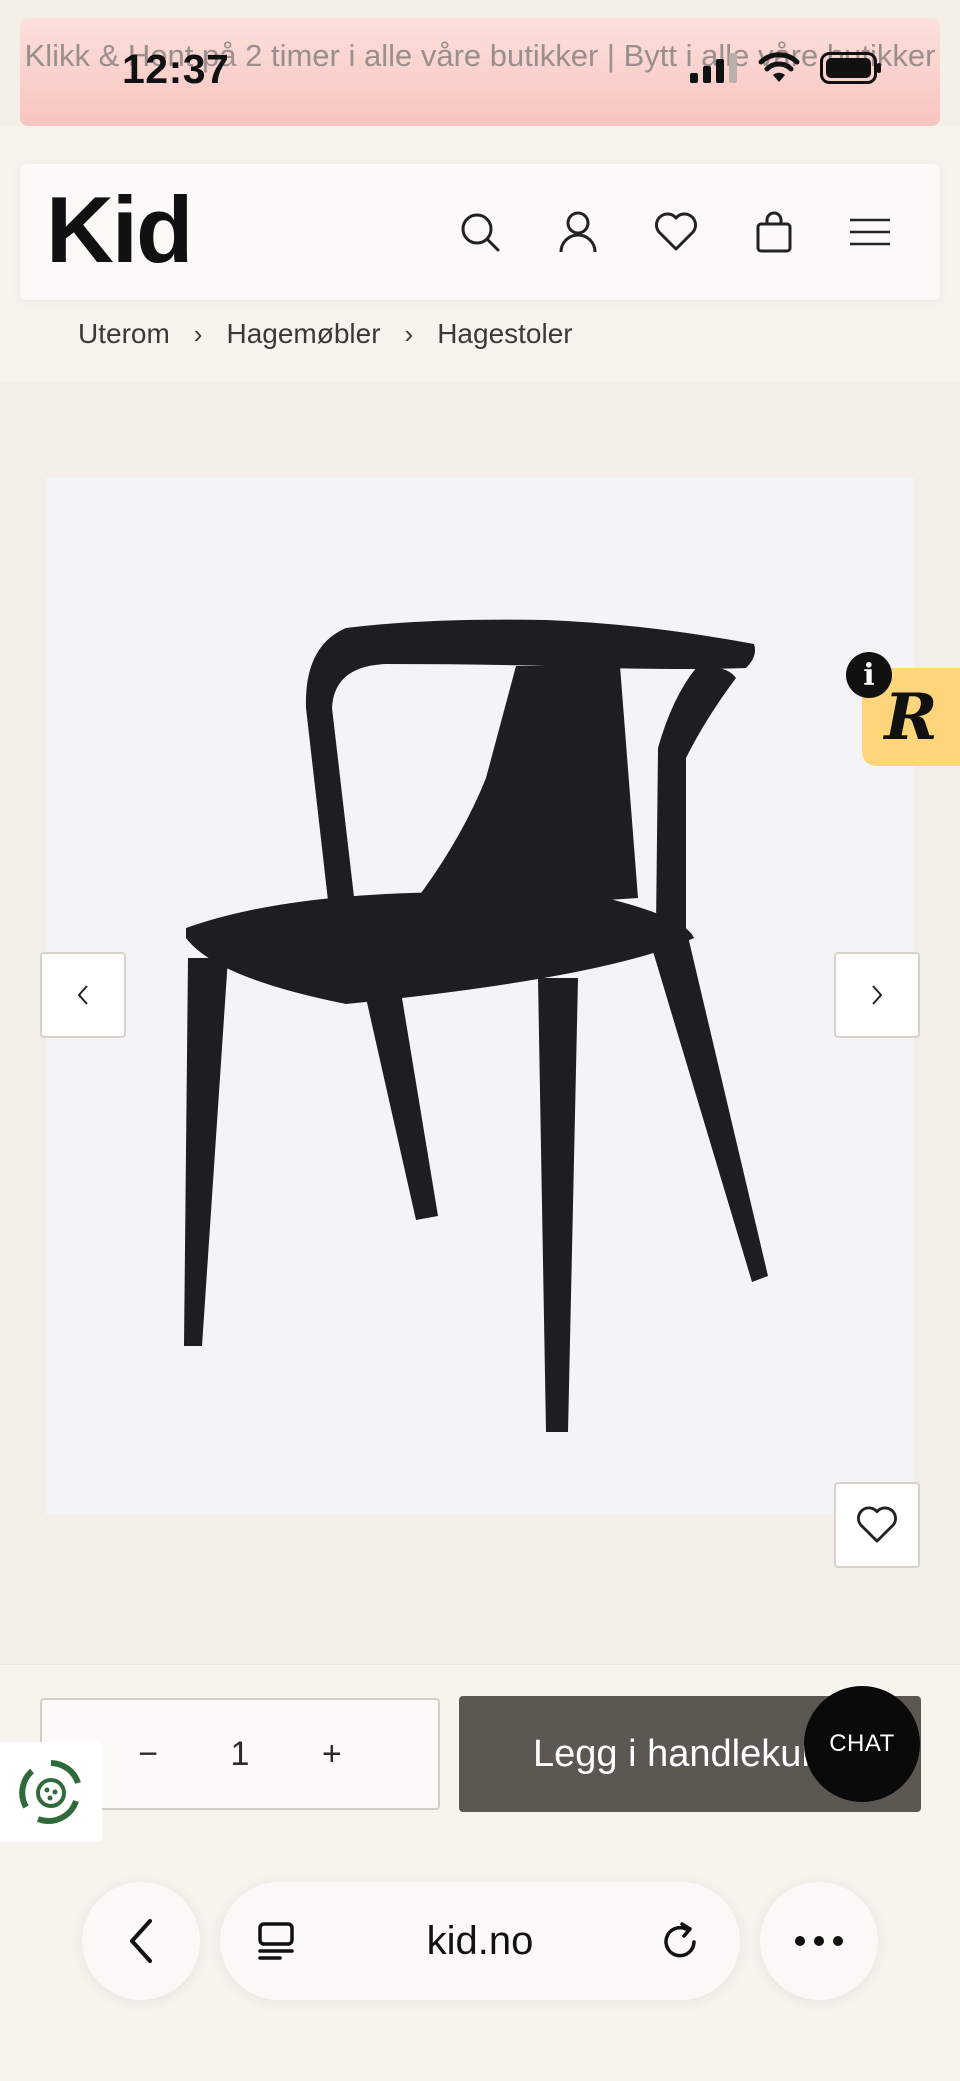 The width and height of the screenshot is (960, 2081). Describe the element at coordinates (850, 68) in the screenshot. I see `battery-icon` at that location.